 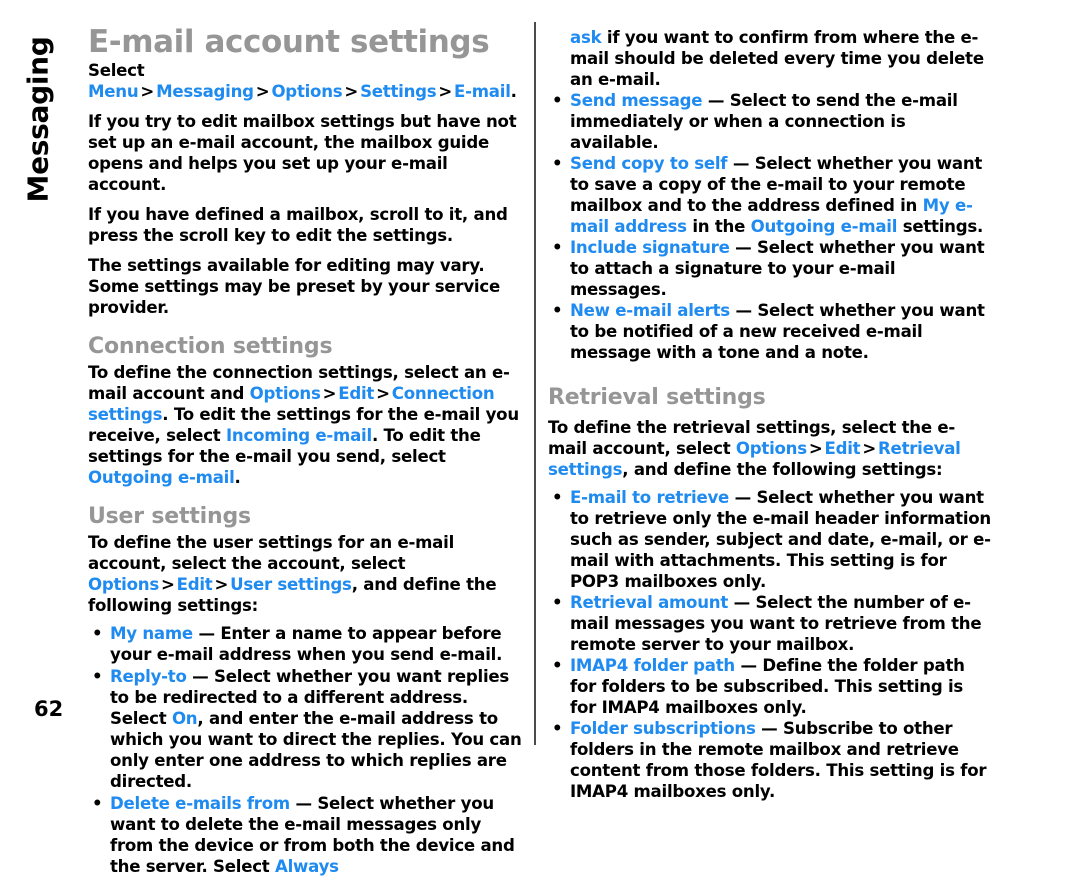 I want to click on term-email-to-retrieve: E-mail to retrieve, so click(x=650, y=497).